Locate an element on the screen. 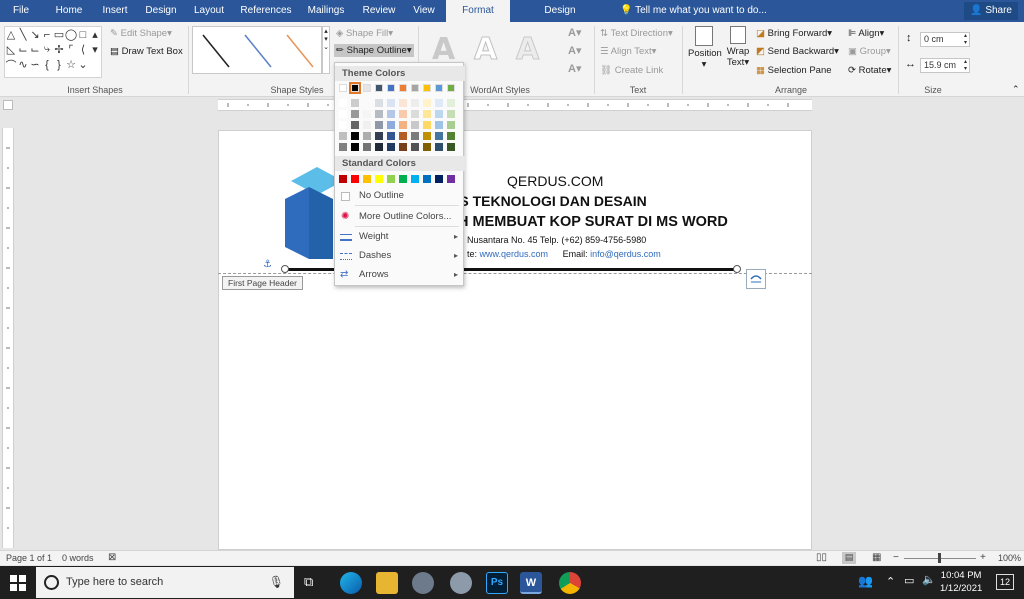 The image size is (1024, 599). tab-file: File is located at coordinates (21, 11).